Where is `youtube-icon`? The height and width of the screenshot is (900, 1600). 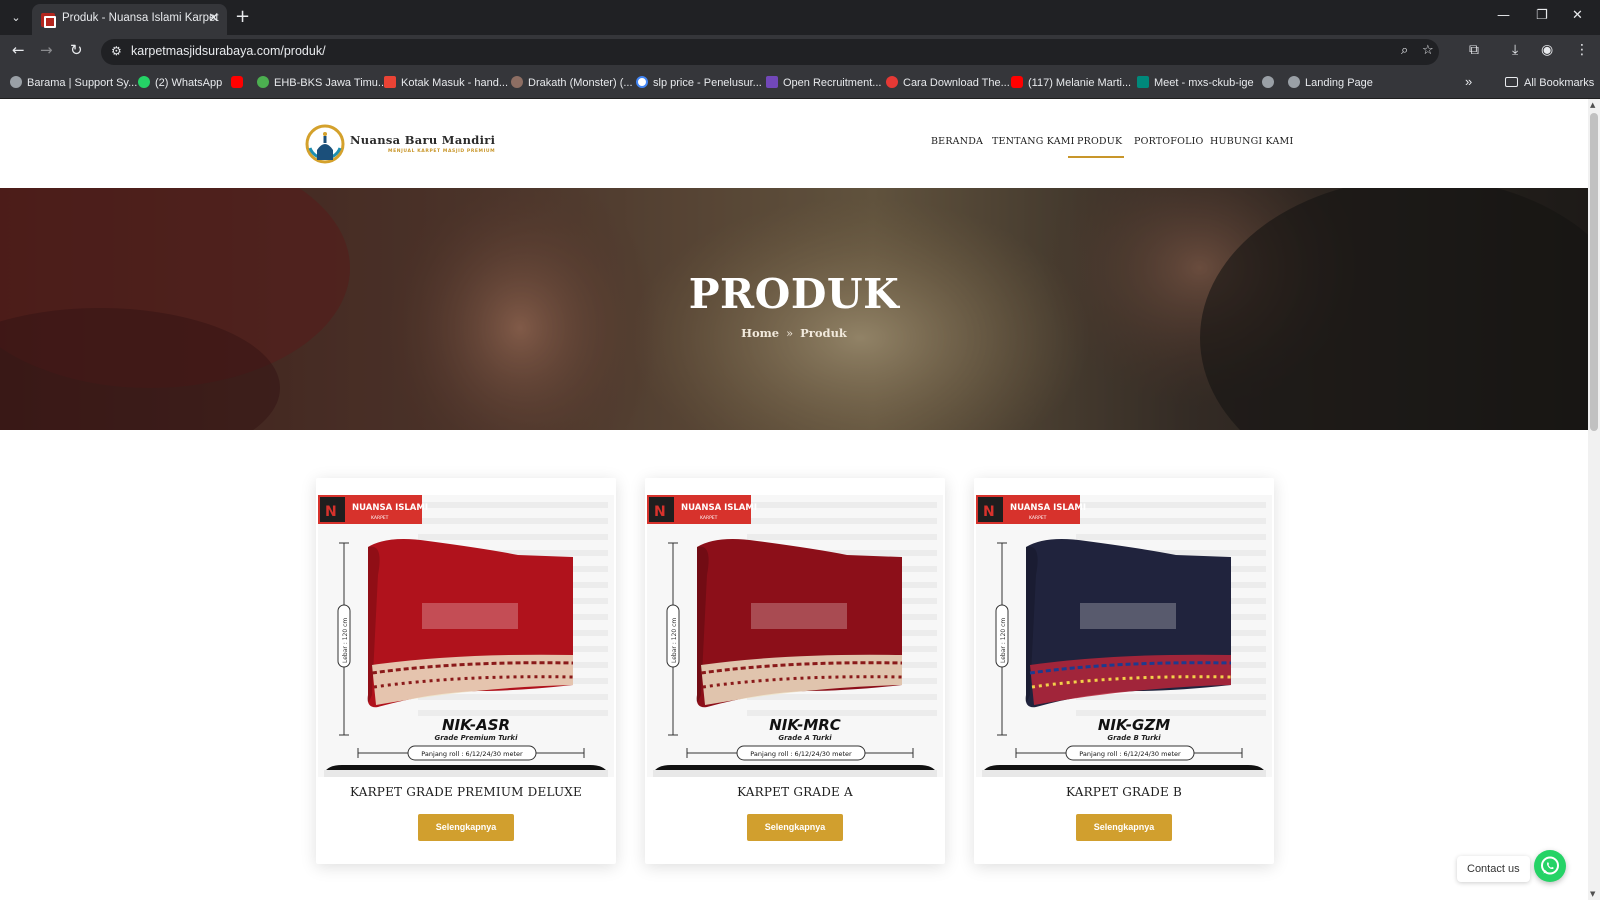
youtube-icon is located at coordinates (1017, 82).